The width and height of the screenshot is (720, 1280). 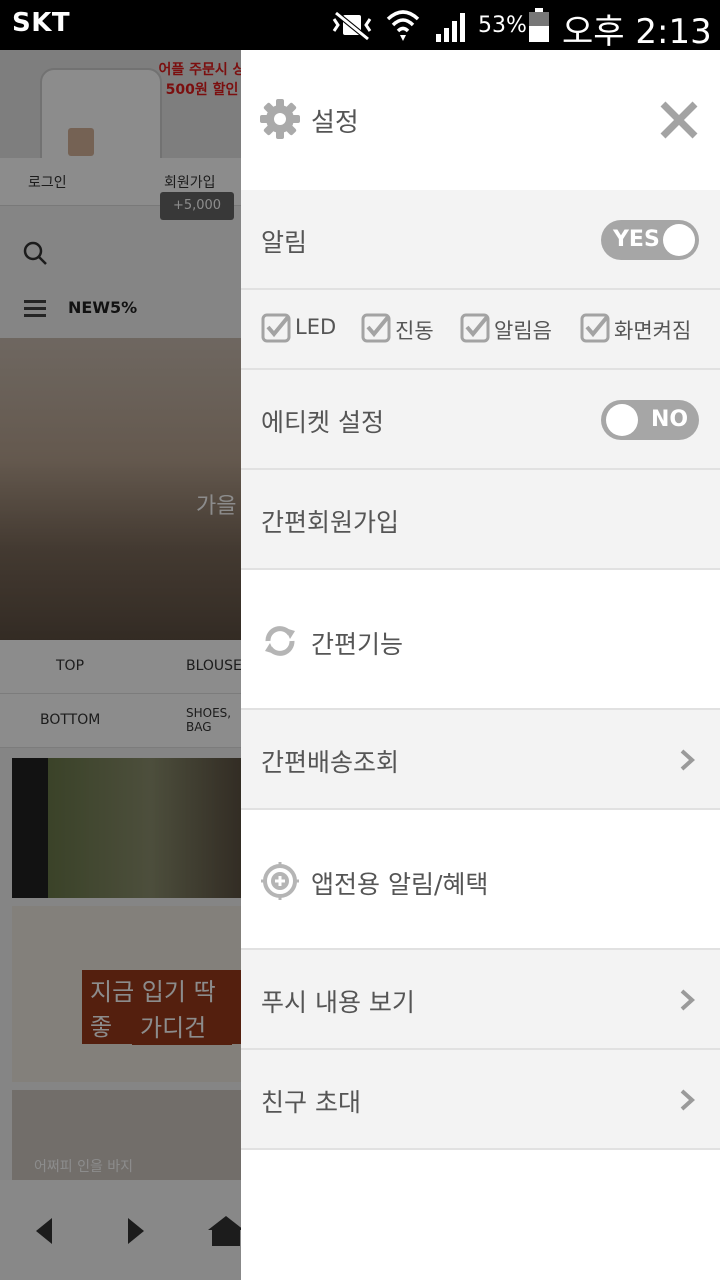 I want to click on target-plus-icon, so click(x=280, y=881).